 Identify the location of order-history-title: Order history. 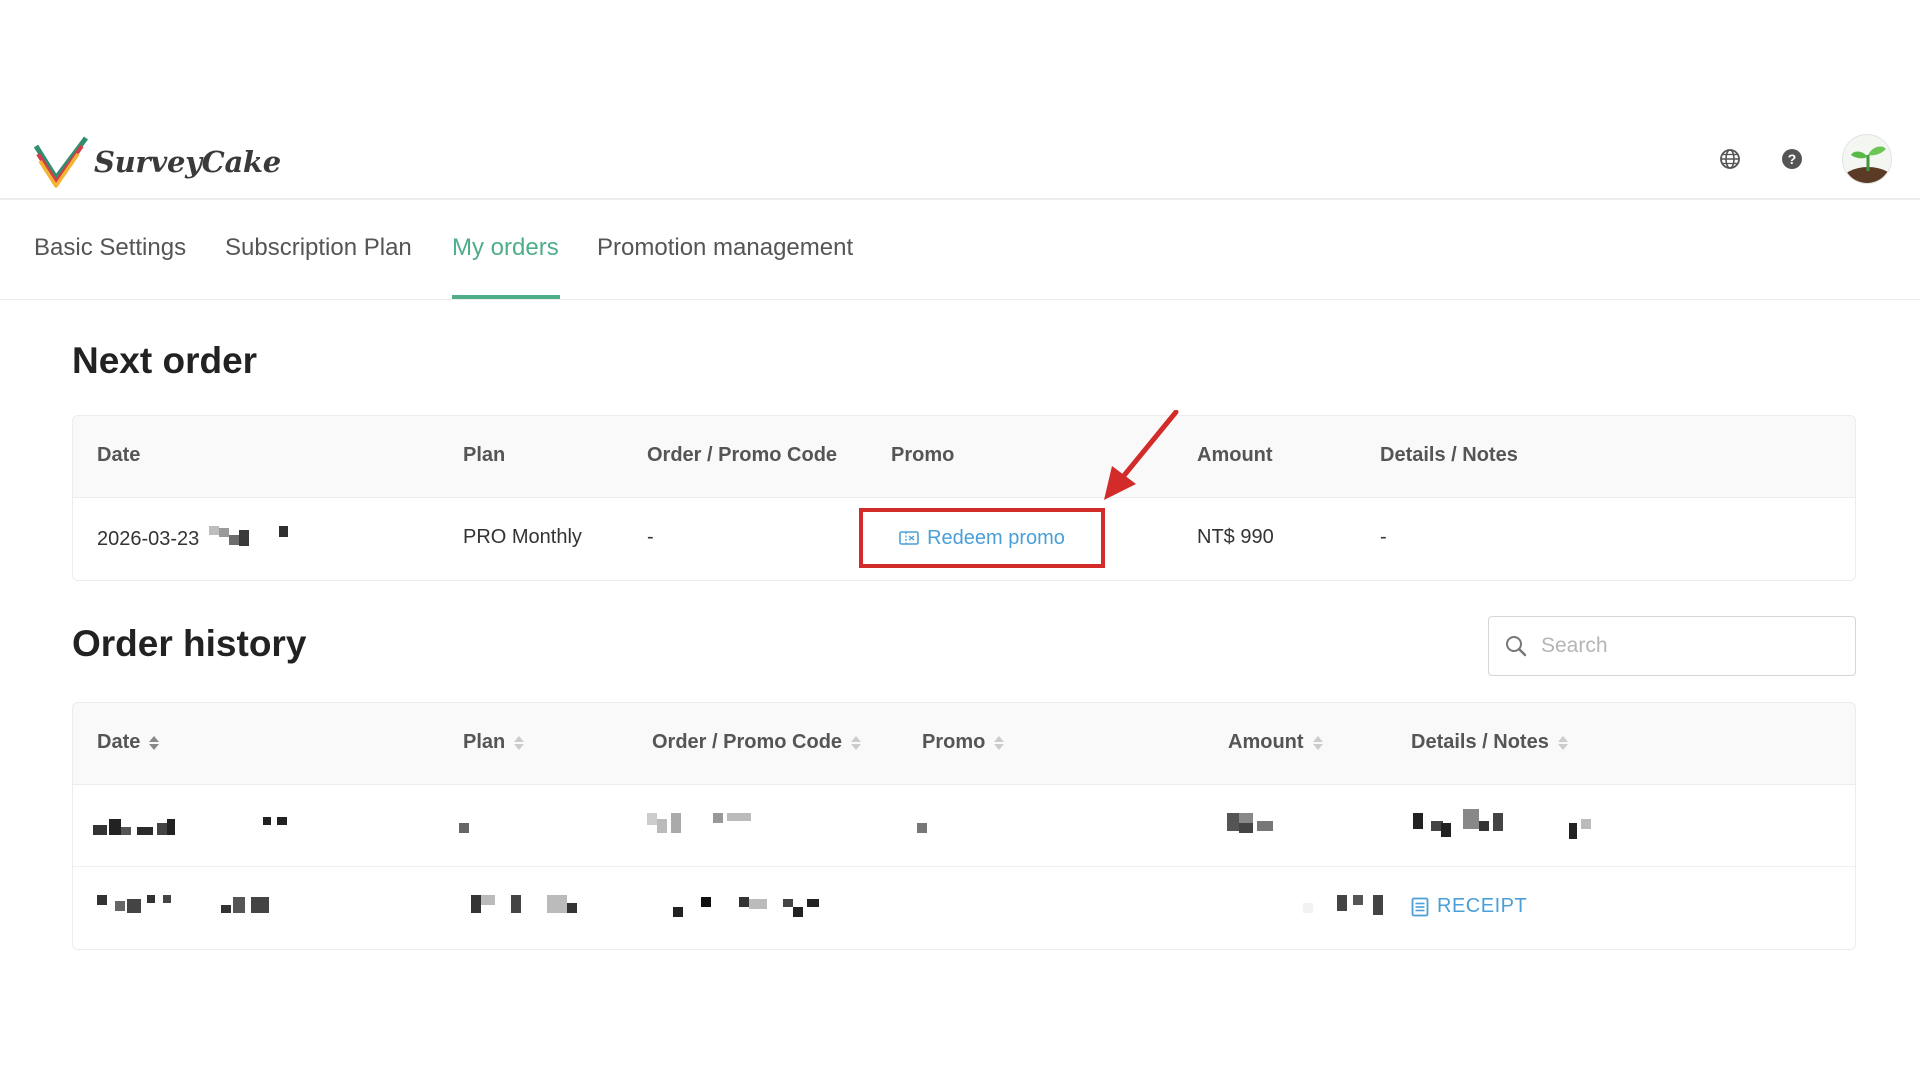
(189, 643).